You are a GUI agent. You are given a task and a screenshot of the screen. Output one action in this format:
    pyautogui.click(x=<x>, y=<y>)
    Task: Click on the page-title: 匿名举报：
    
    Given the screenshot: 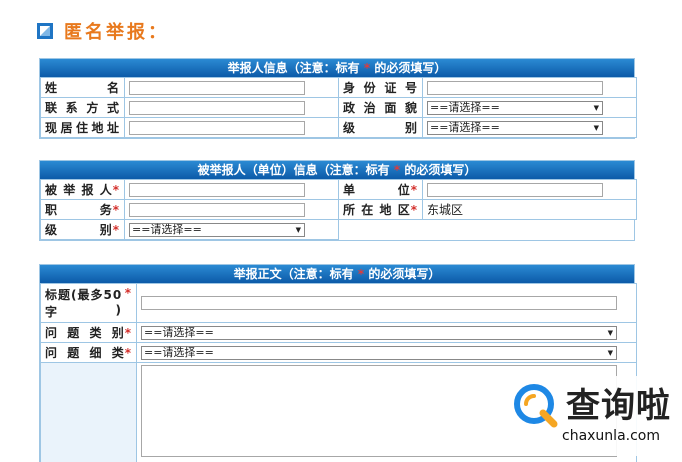 What is the action you would take?
    pyautogui.click(x=116, y=32)
    